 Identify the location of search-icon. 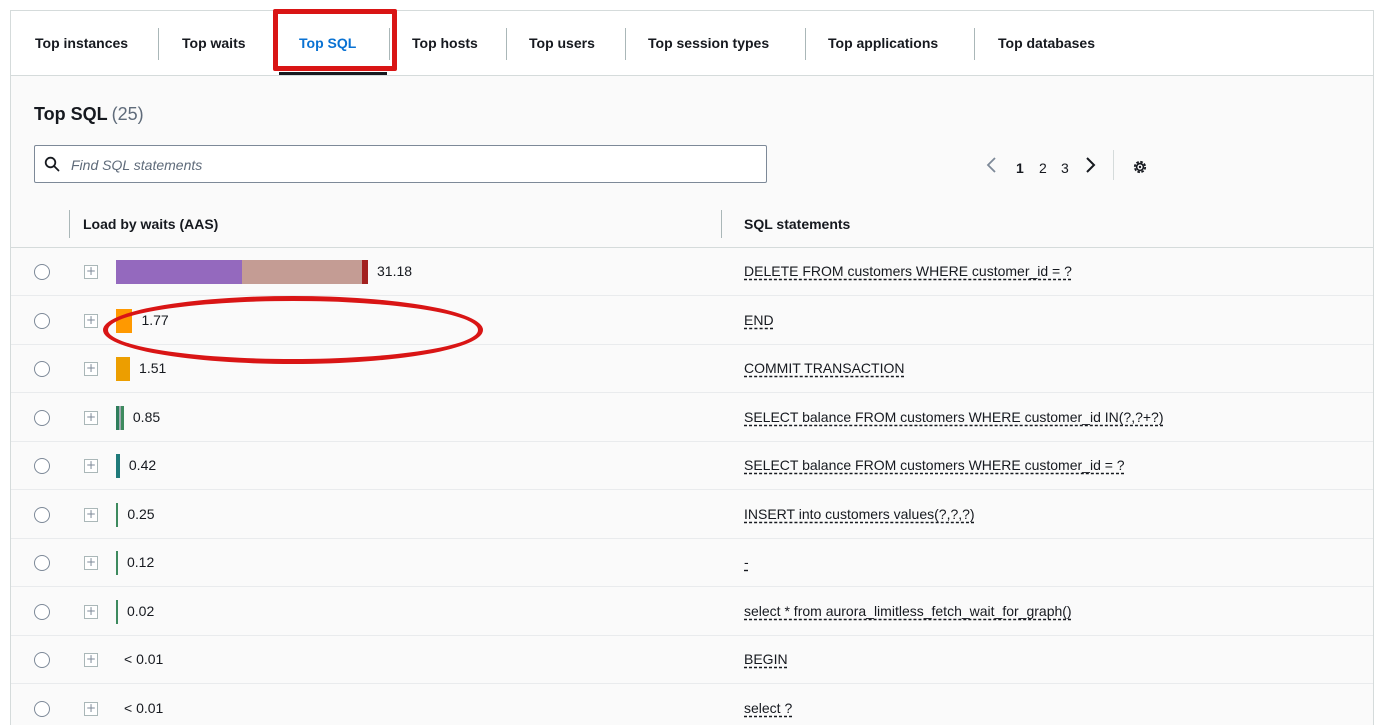
(52, 164).